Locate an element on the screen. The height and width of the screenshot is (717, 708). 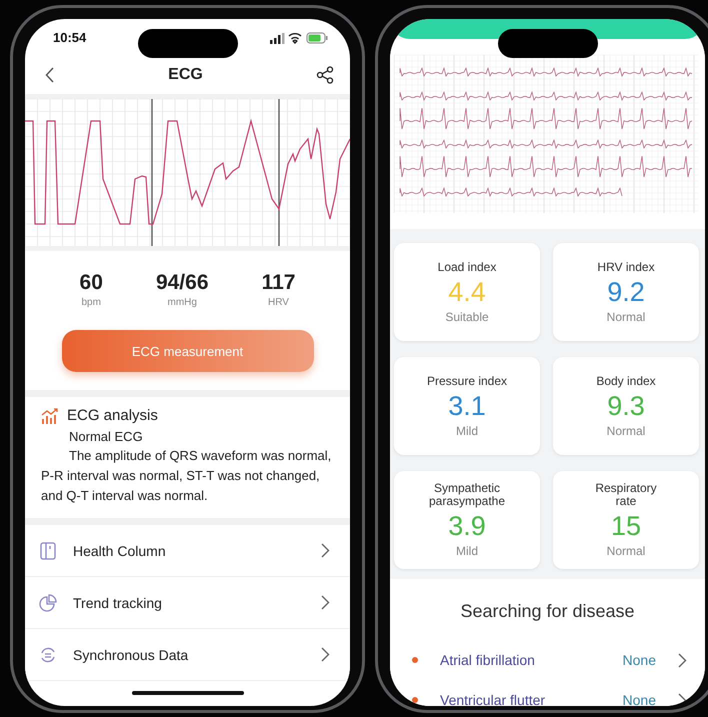
analysis-result: Normal ECG is located at coordinates (106, 436).